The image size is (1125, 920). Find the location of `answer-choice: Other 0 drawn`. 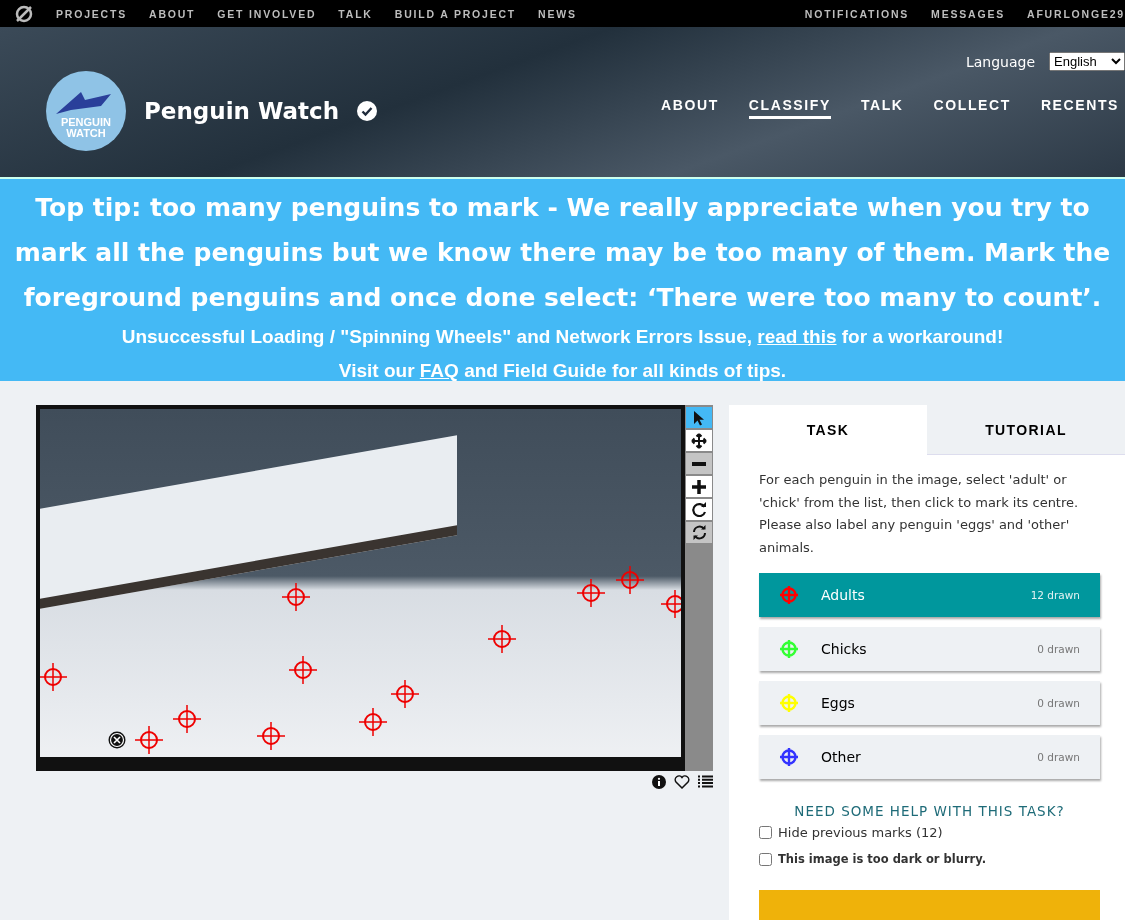

answer-choice: Other 0 drawn is located at coordinates (929, 757).